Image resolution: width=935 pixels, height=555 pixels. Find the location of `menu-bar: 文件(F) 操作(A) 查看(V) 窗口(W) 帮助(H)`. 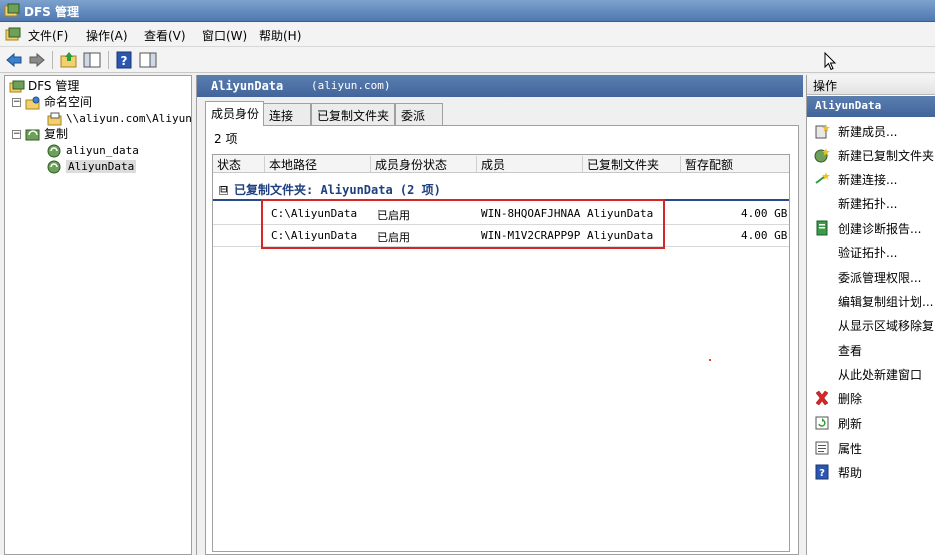

menu-bar: 文件(F) 操作(A) 查看(V) 窗口(W) 帮助(H) is located at coordinates (467, 35).